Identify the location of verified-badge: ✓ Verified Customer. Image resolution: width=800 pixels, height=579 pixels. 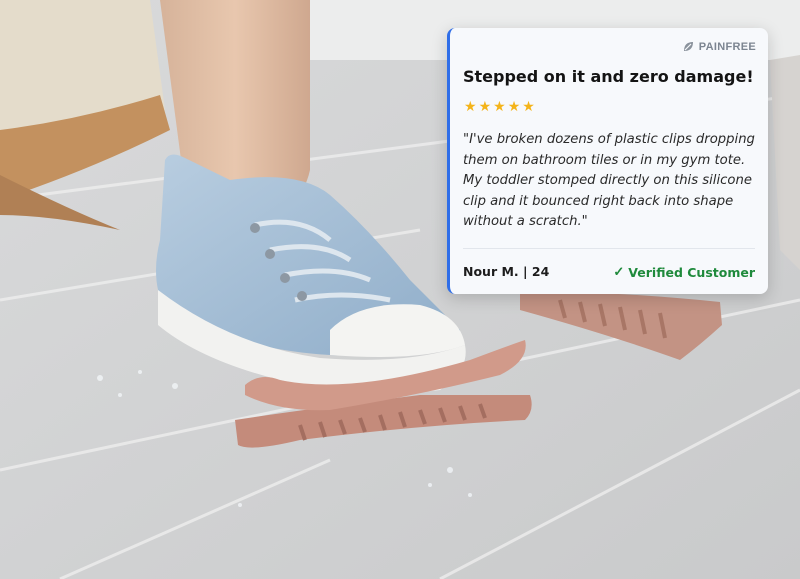
(684, 272).